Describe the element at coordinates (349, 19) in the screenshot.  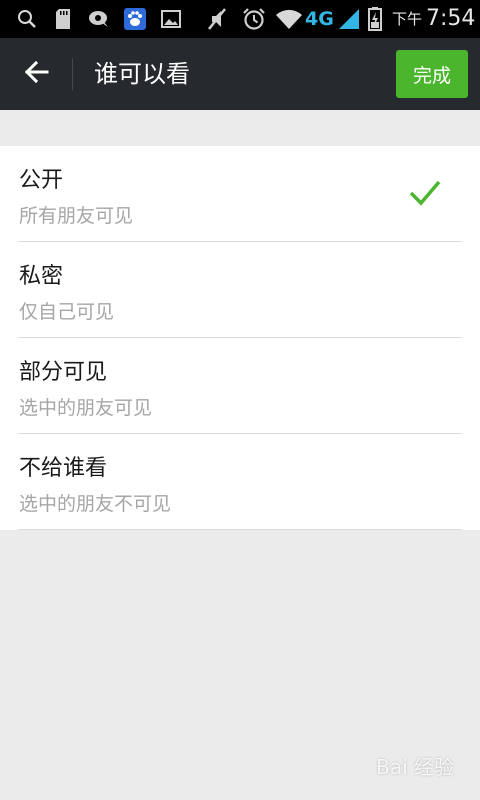
I see `signal-icon` at that location.